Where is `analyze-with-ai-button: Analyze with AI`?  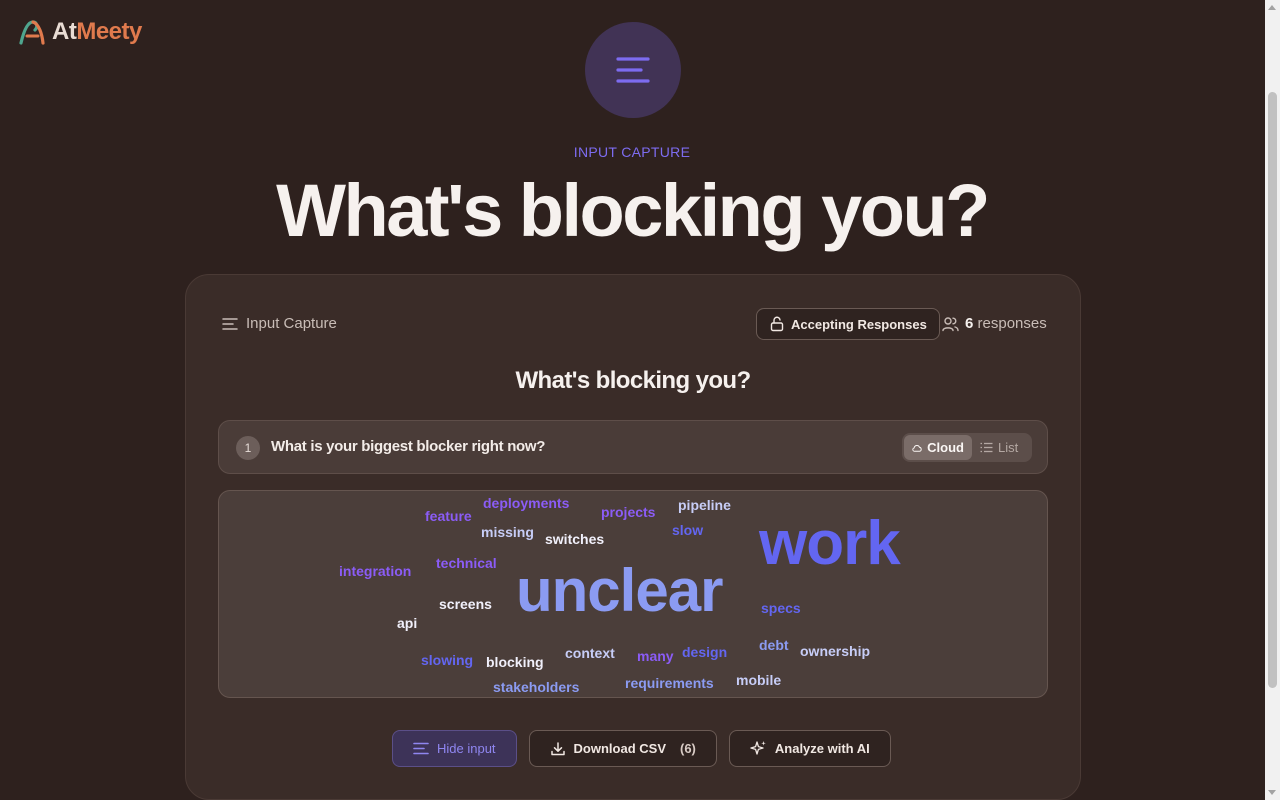 analyze-with-ai-button: Analyze with AI is located at coordinates (809, 748).